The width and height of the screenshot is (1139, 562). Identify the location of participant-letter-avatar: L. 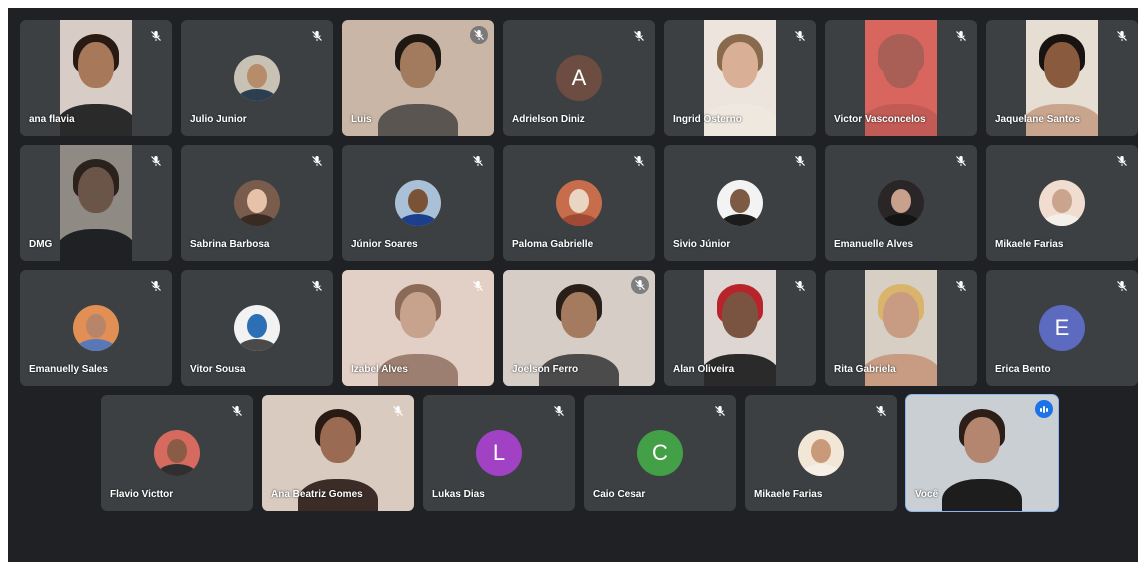
(499, 453).